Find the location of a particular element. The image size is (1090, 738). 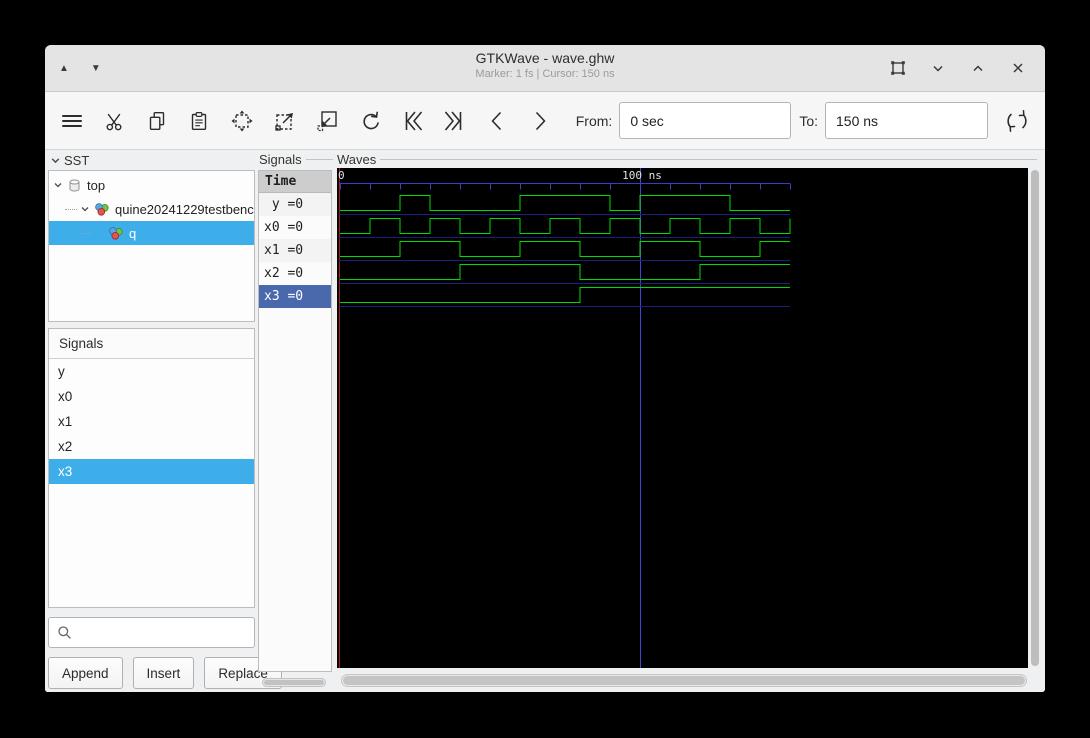

from-label: From: is located at coordinates (594, 120).